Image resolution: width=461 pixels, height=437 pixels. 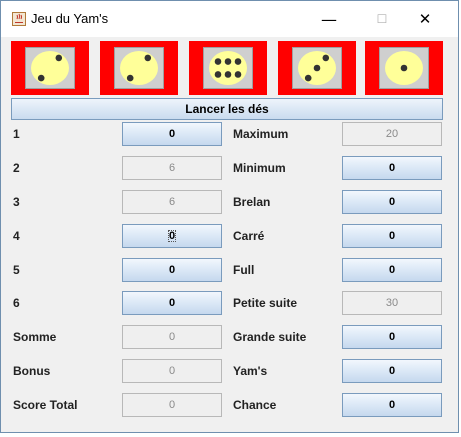 I want to click on right-score-button-4: 0, so click(x=392, y=270).